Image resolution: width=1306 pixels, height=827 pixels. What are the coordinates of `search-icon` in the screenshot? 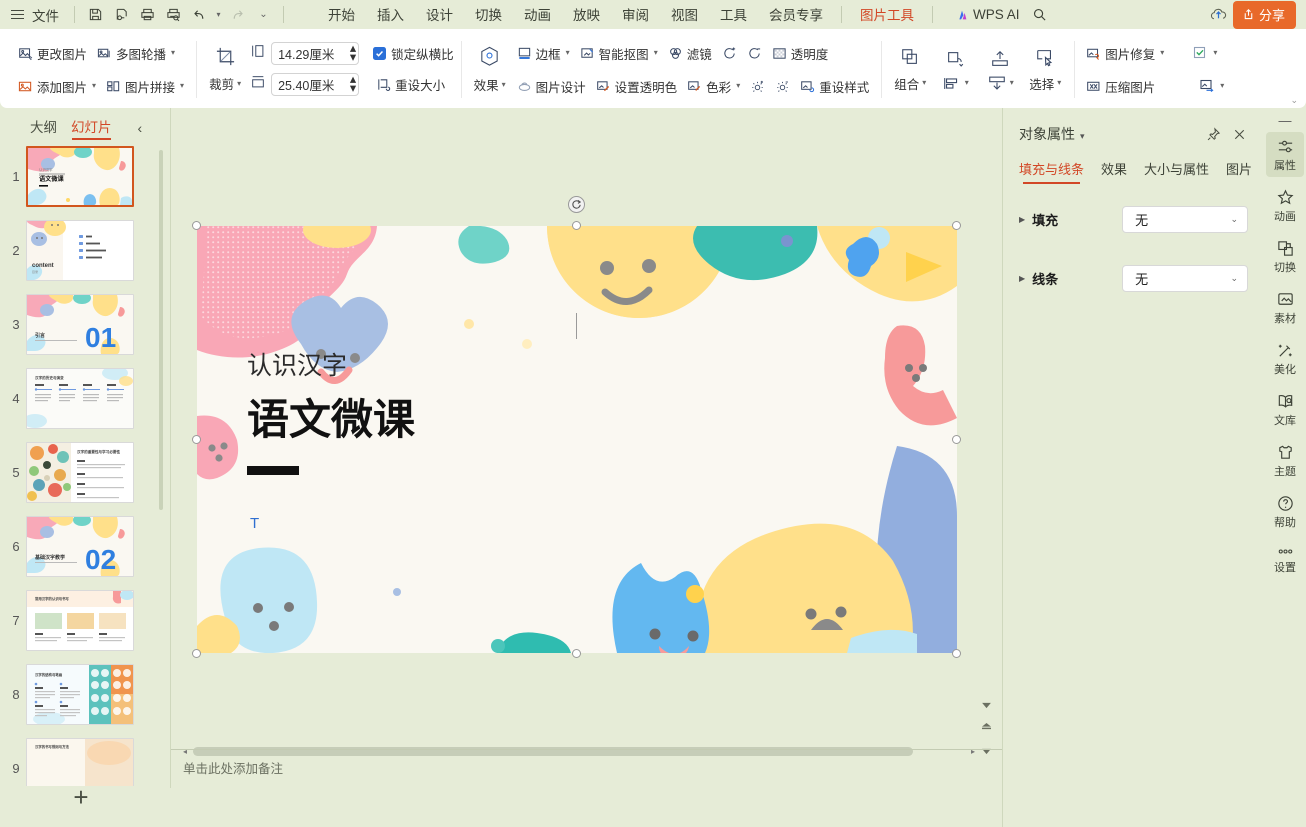 It's located at (1040, 14).